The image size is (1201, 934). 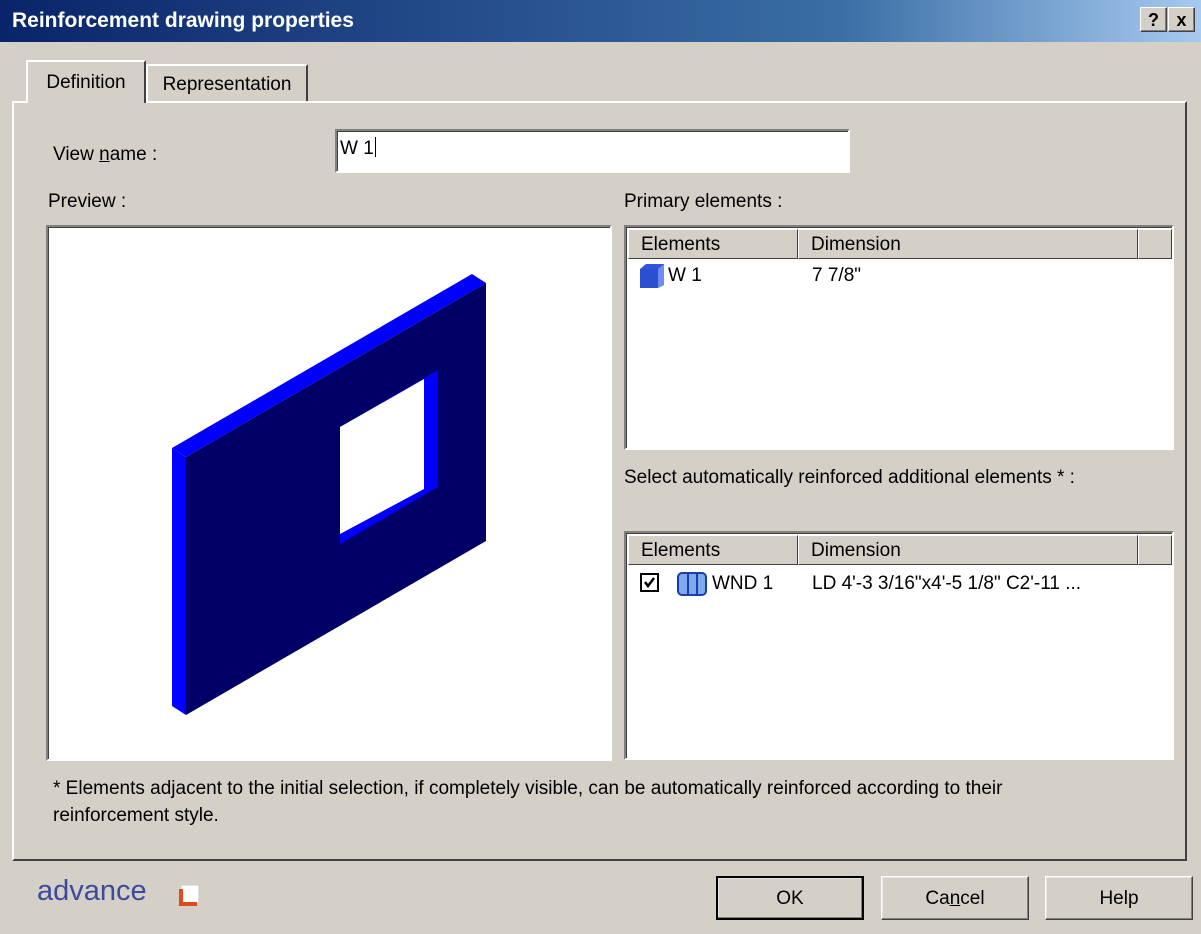 What do you see at coordinates (357, 148) in the screenshot?
I see `view-name-value: W 1` at bounding box center [357, 148].